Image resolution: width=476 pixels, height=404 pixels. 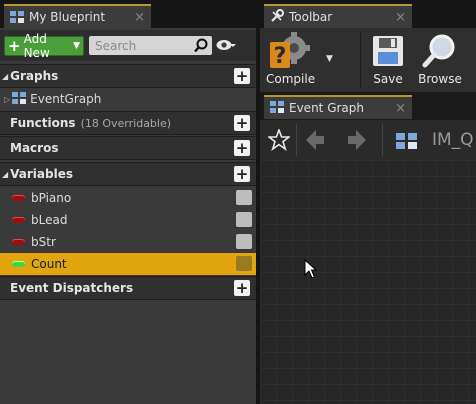 What do you see at coordinates (128, 264) in the screenshot?
I see `variable-item-selected: Count` at bounding box center [128, 264].